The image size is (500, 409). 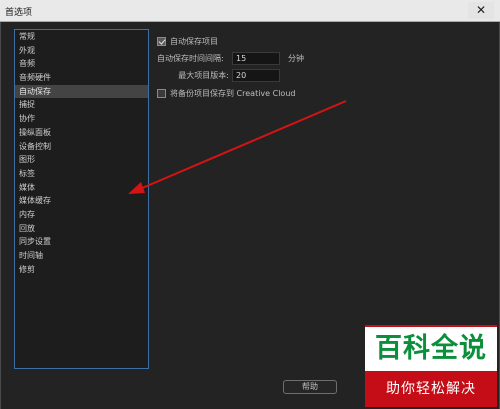 I want to click on sidebar-item-media-cache: 媒体缓存, so click(x=81, y=201).